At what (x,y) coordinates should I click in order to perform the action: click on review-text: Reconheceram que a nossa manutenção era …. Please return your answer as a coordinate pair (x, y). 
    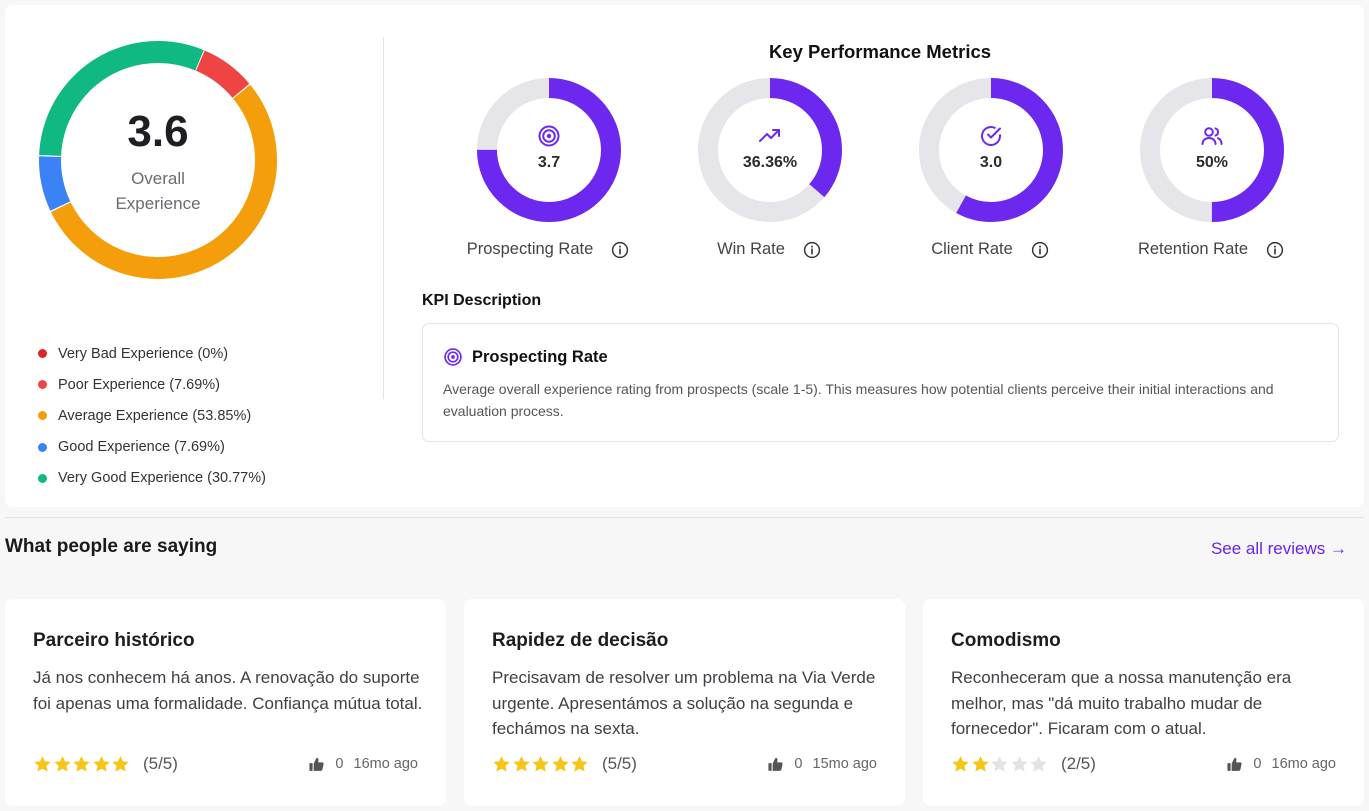
    Looking at the image, I should click on (1121, 703).